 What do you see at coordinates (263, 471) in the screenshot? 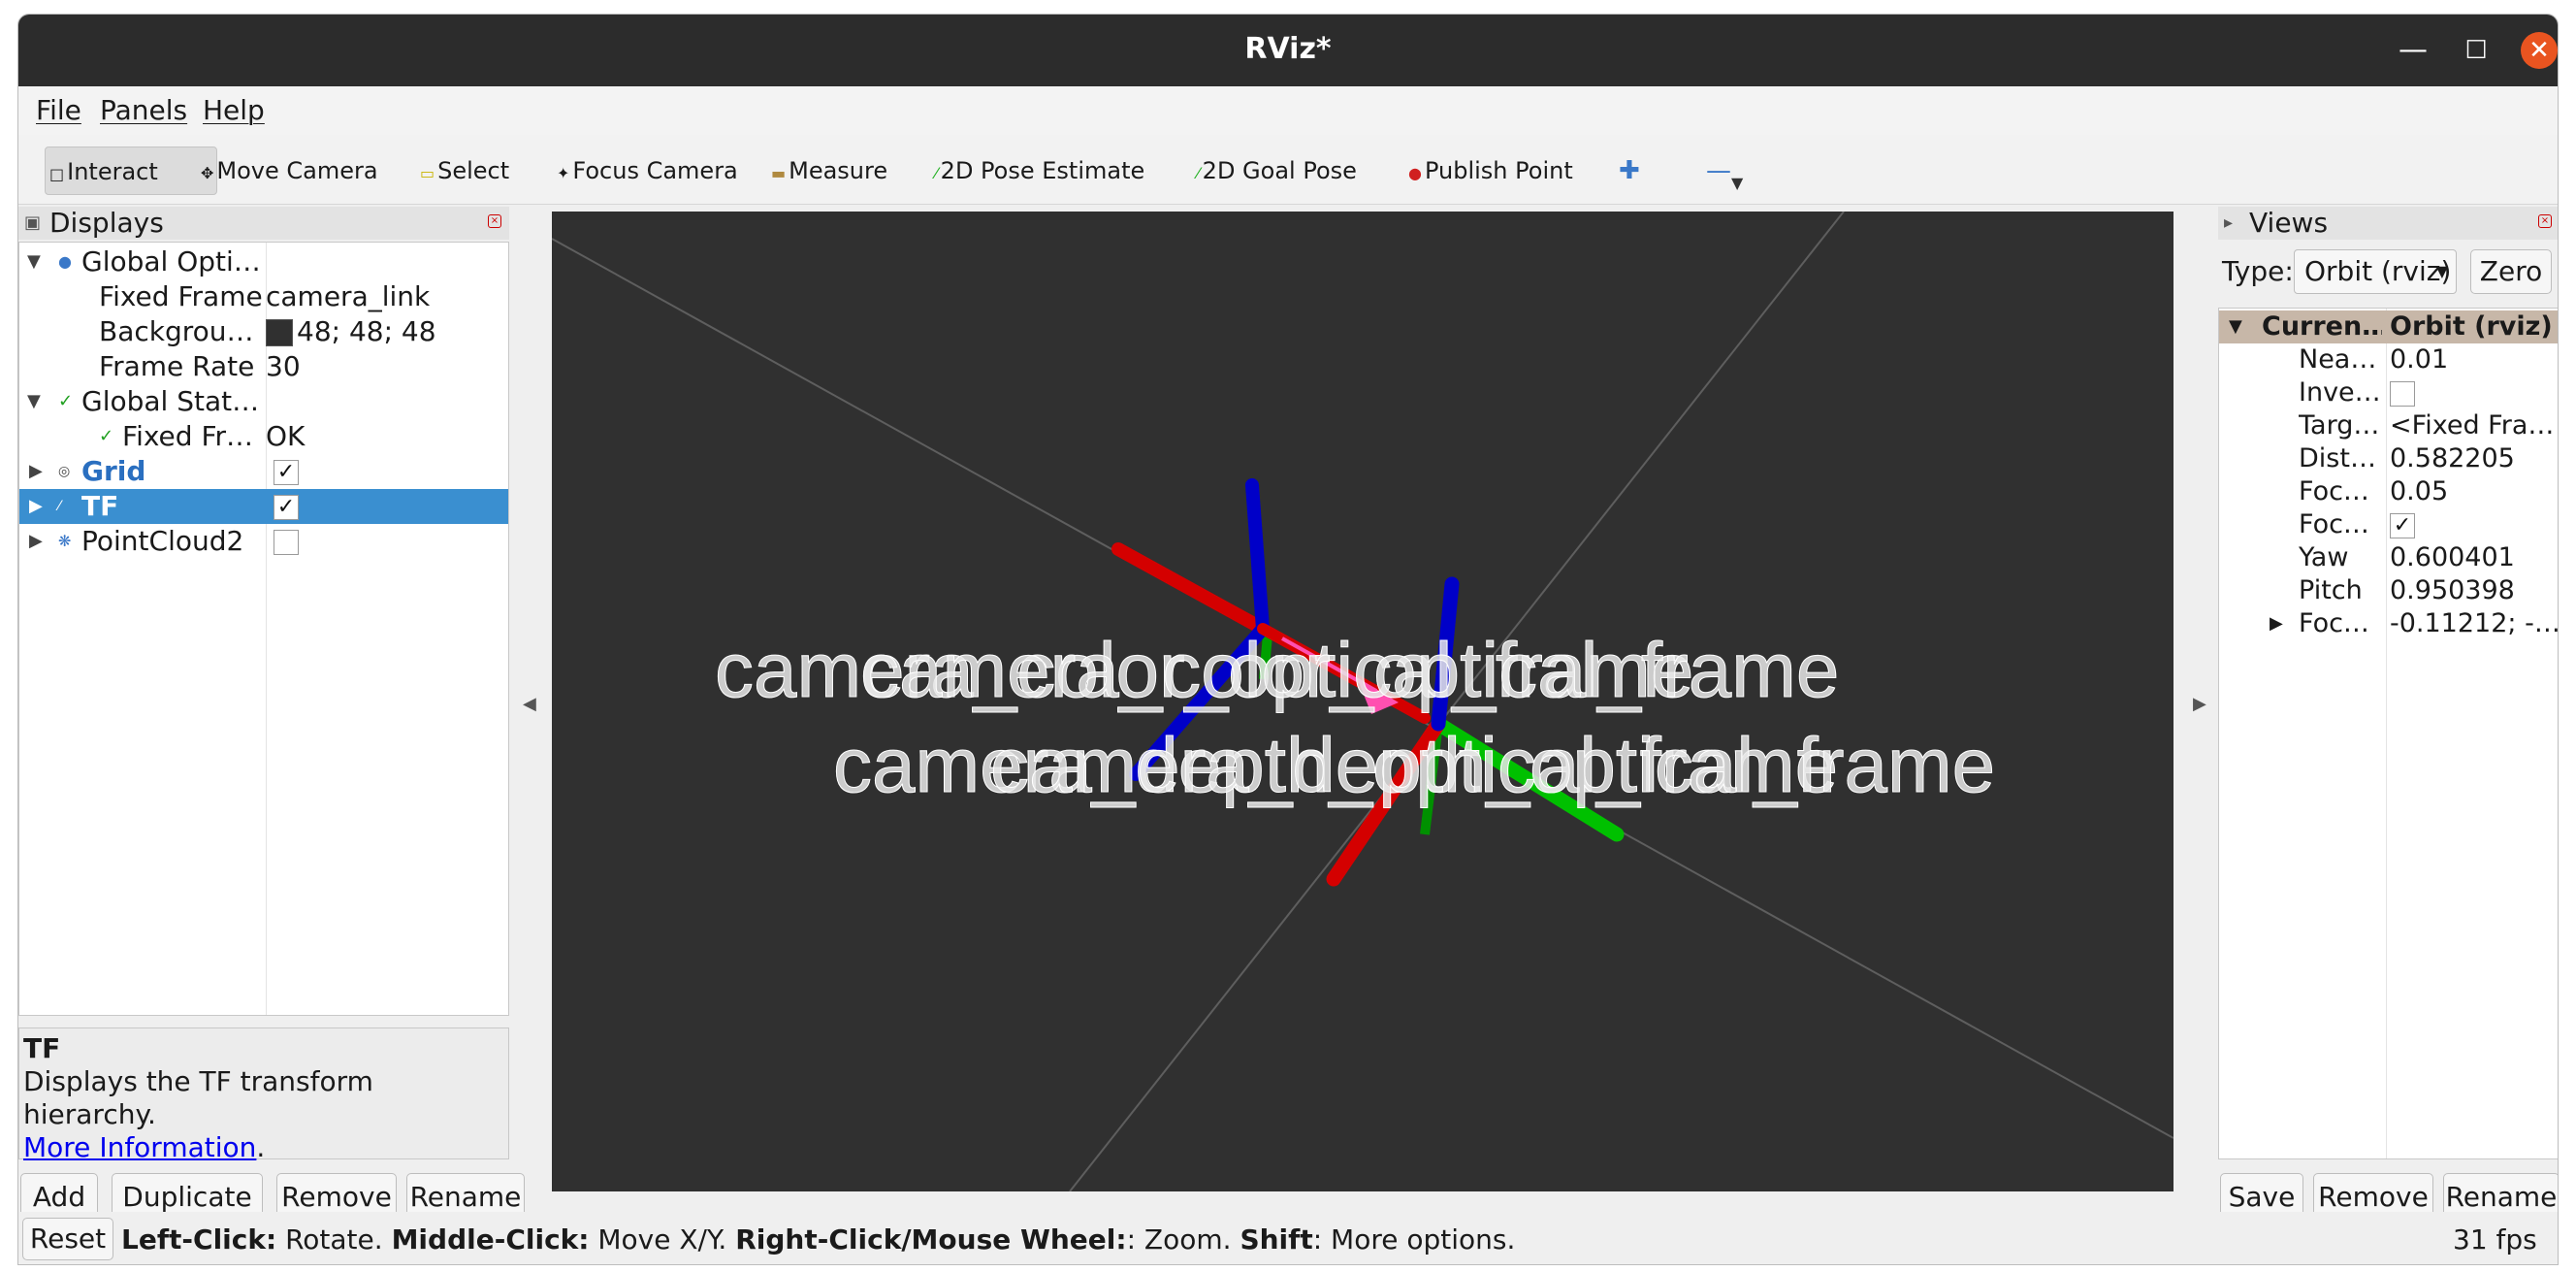
I see `tree-row-grid: ▶ ◎ Grid ✓` at bounding box center [263, 471].